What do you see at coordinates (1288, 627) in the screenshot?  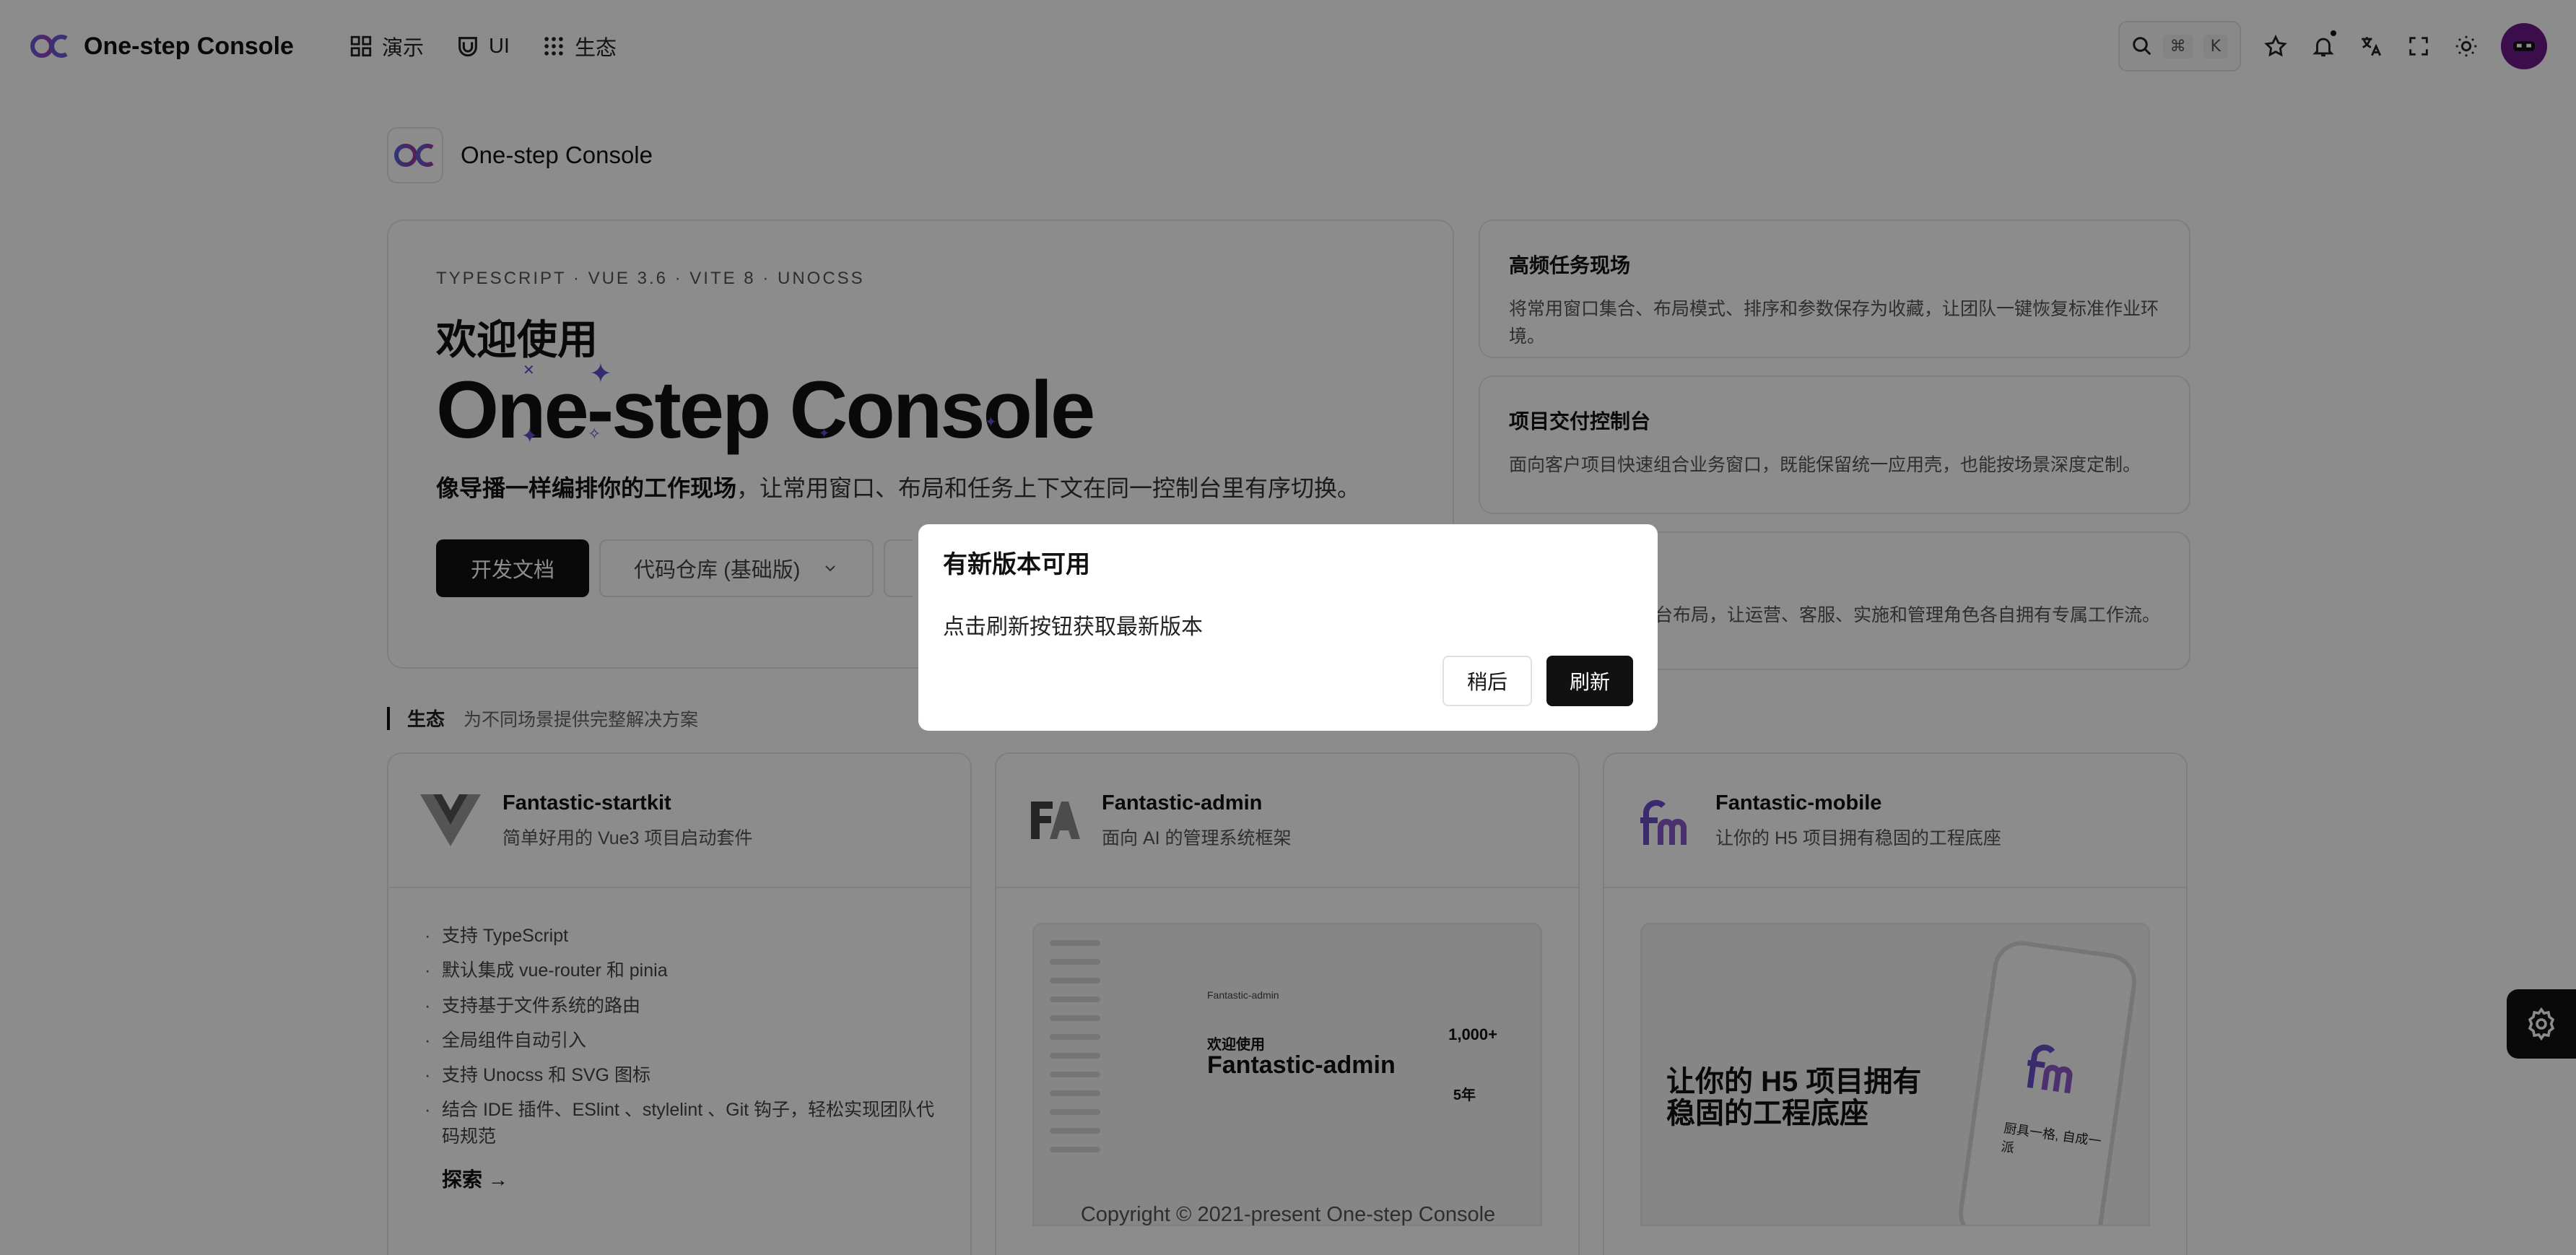 I see `update-dialog: 有新版本可用 点击刷新按钮获取最新版本 稍后 刷新` at bounding box center [1288, 627].